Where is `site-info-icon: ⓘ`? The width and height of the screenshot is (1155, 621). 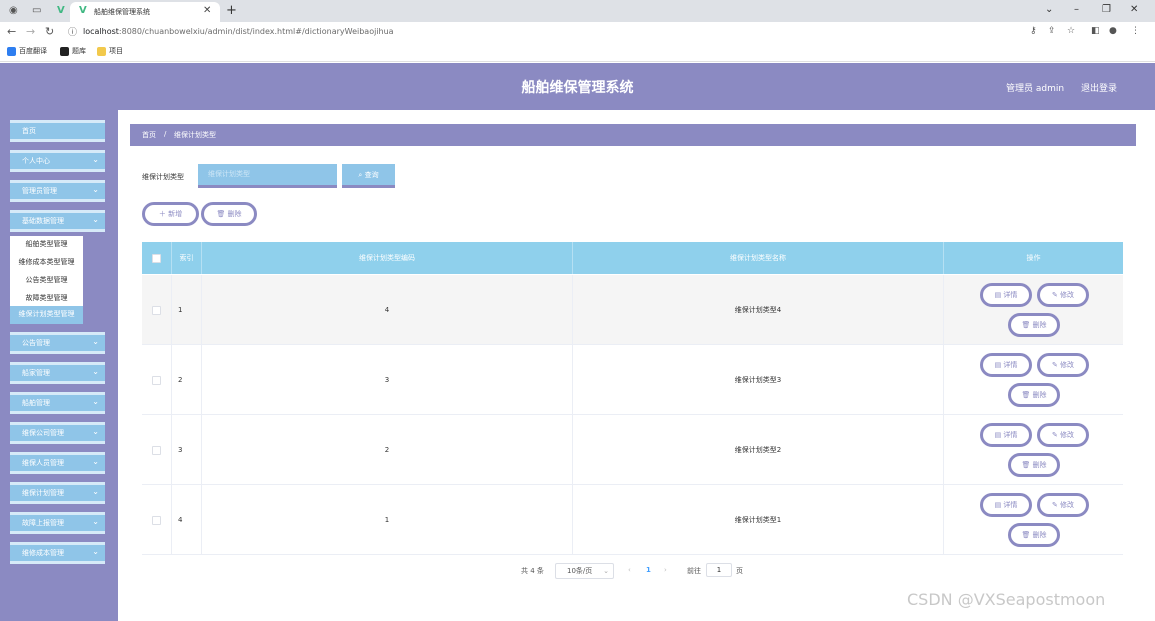 site-info-icon: ⓘ is located at coordinates (72, 31).